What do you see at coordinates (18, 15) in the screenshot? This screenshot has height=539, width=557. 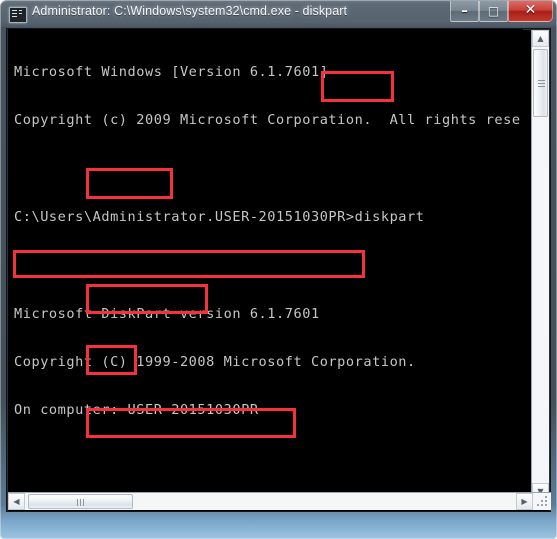 I see `cmd-icon` at bounding box center [18, 15].